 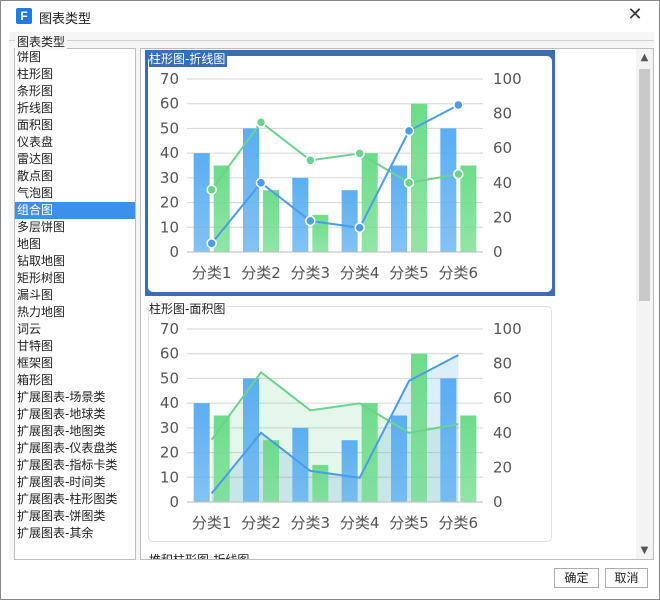 What do you see at coordinates (507, 79) in the screenshot?
I see `y-right-tick-label: 100` at bounding box center [507, 79].